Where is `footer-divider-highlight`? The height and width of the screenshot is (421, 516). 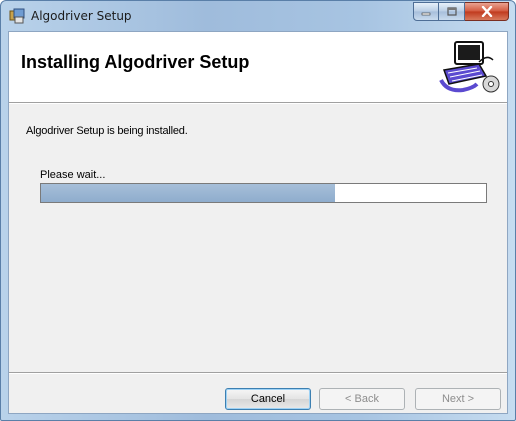
footer-divider-highlight is located at coordinates (258, 373).